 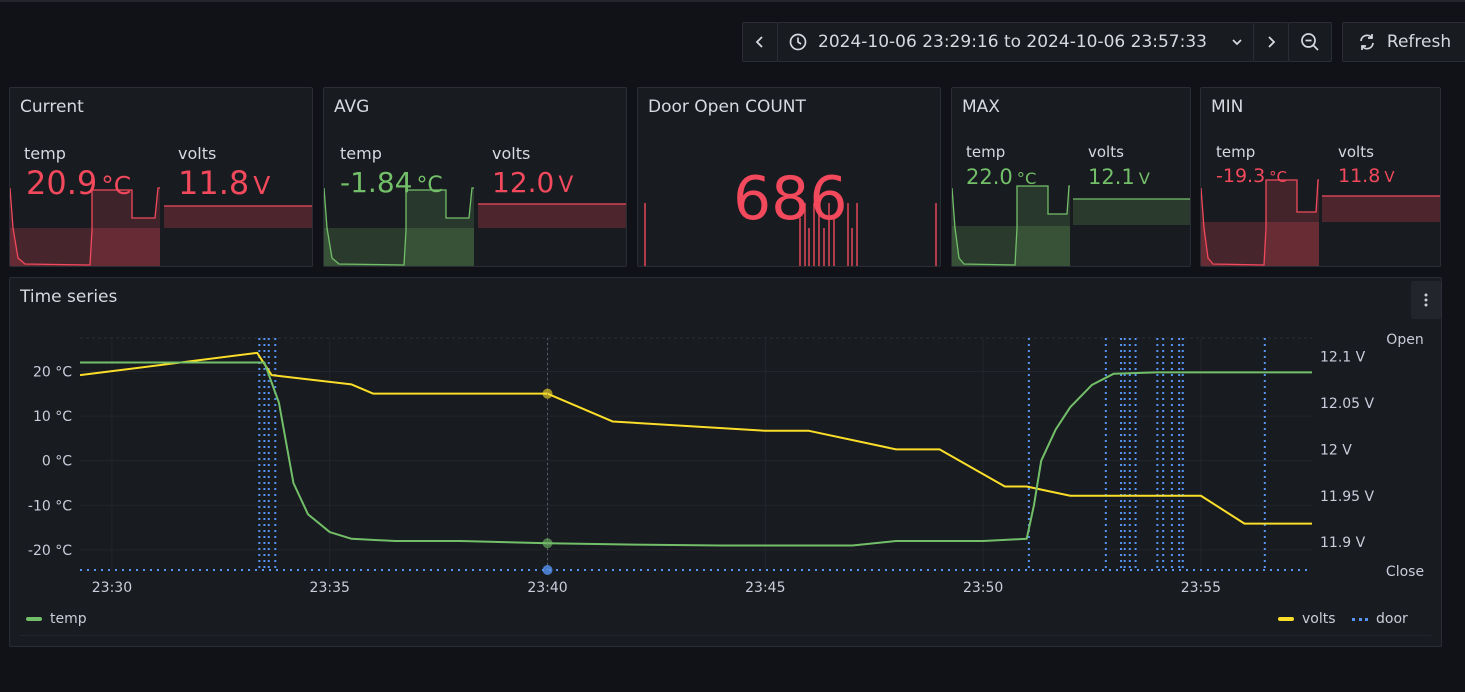 I want to click on y-left-tick-label: 20 °C, so click(x=52, y=372).